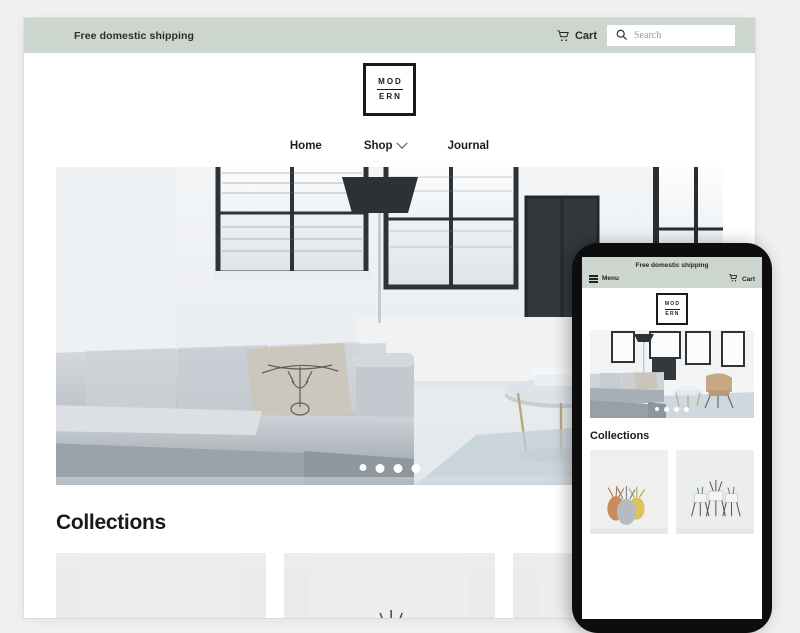 This screenshot has width=800, height=633. What do you see at coordinates (585, 35) in the screenshot?
I see `cart-label: Cart` at bounding box center [585, 35].